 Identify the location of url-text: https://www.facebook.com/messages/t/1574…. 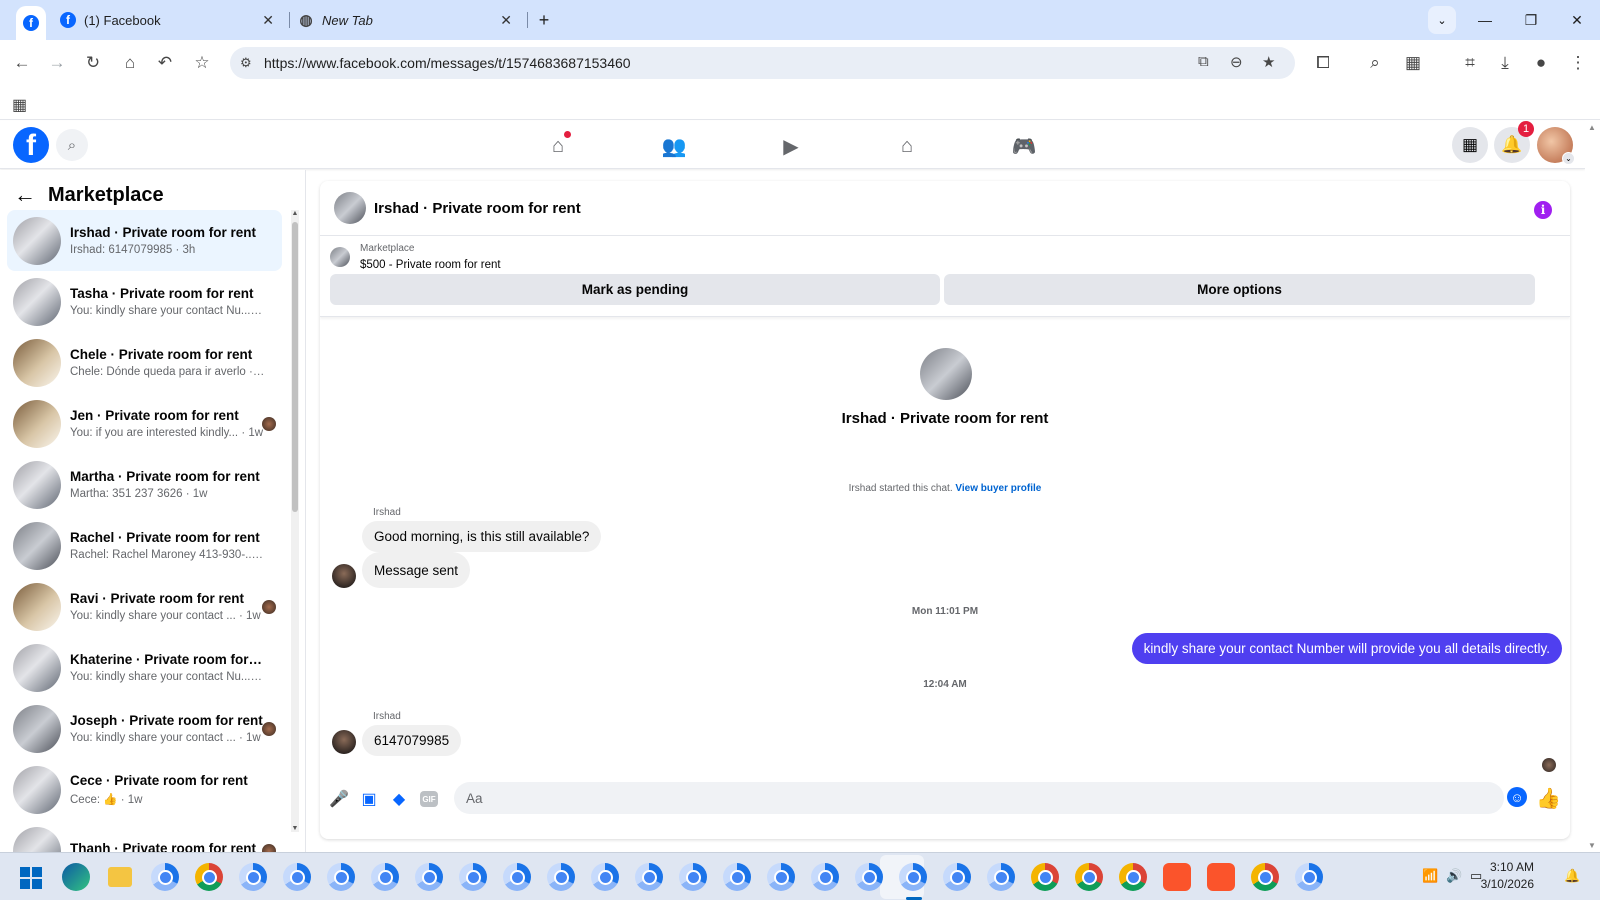
(447, 63).